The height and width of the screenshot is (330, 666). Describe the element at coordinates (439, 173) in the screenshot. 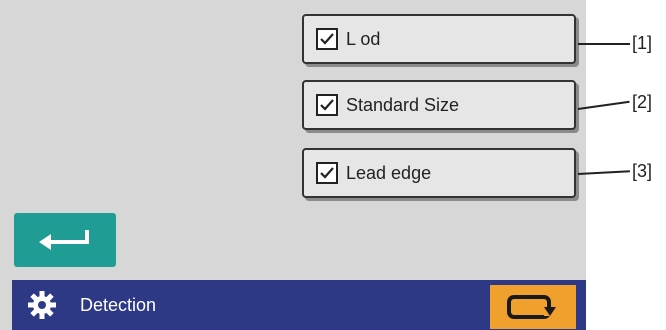

I see `option-lead-edge: Lead edge` at that location.